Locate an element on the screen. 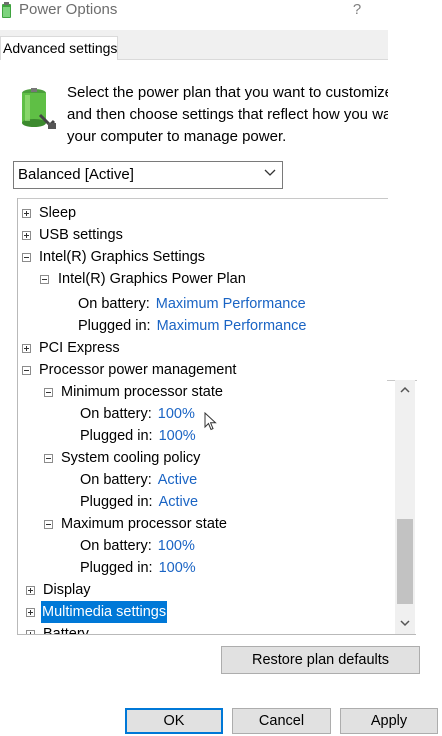 The width and height of the screenshot is (442, 736). tree-item-label: Display is located at coordinates (67, 590).